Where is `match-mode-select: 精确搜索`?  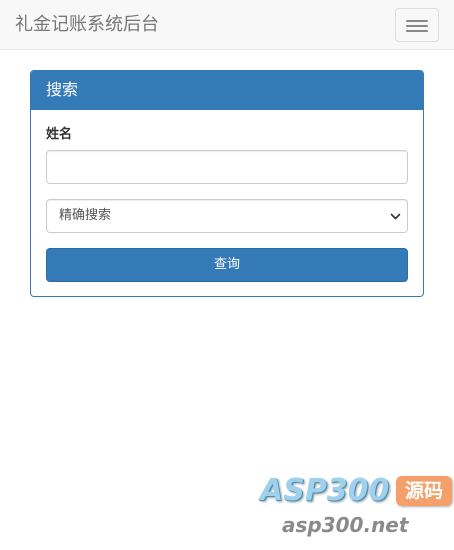 match-mode-select: 精确搜索 is located at coordinates (227, 216).